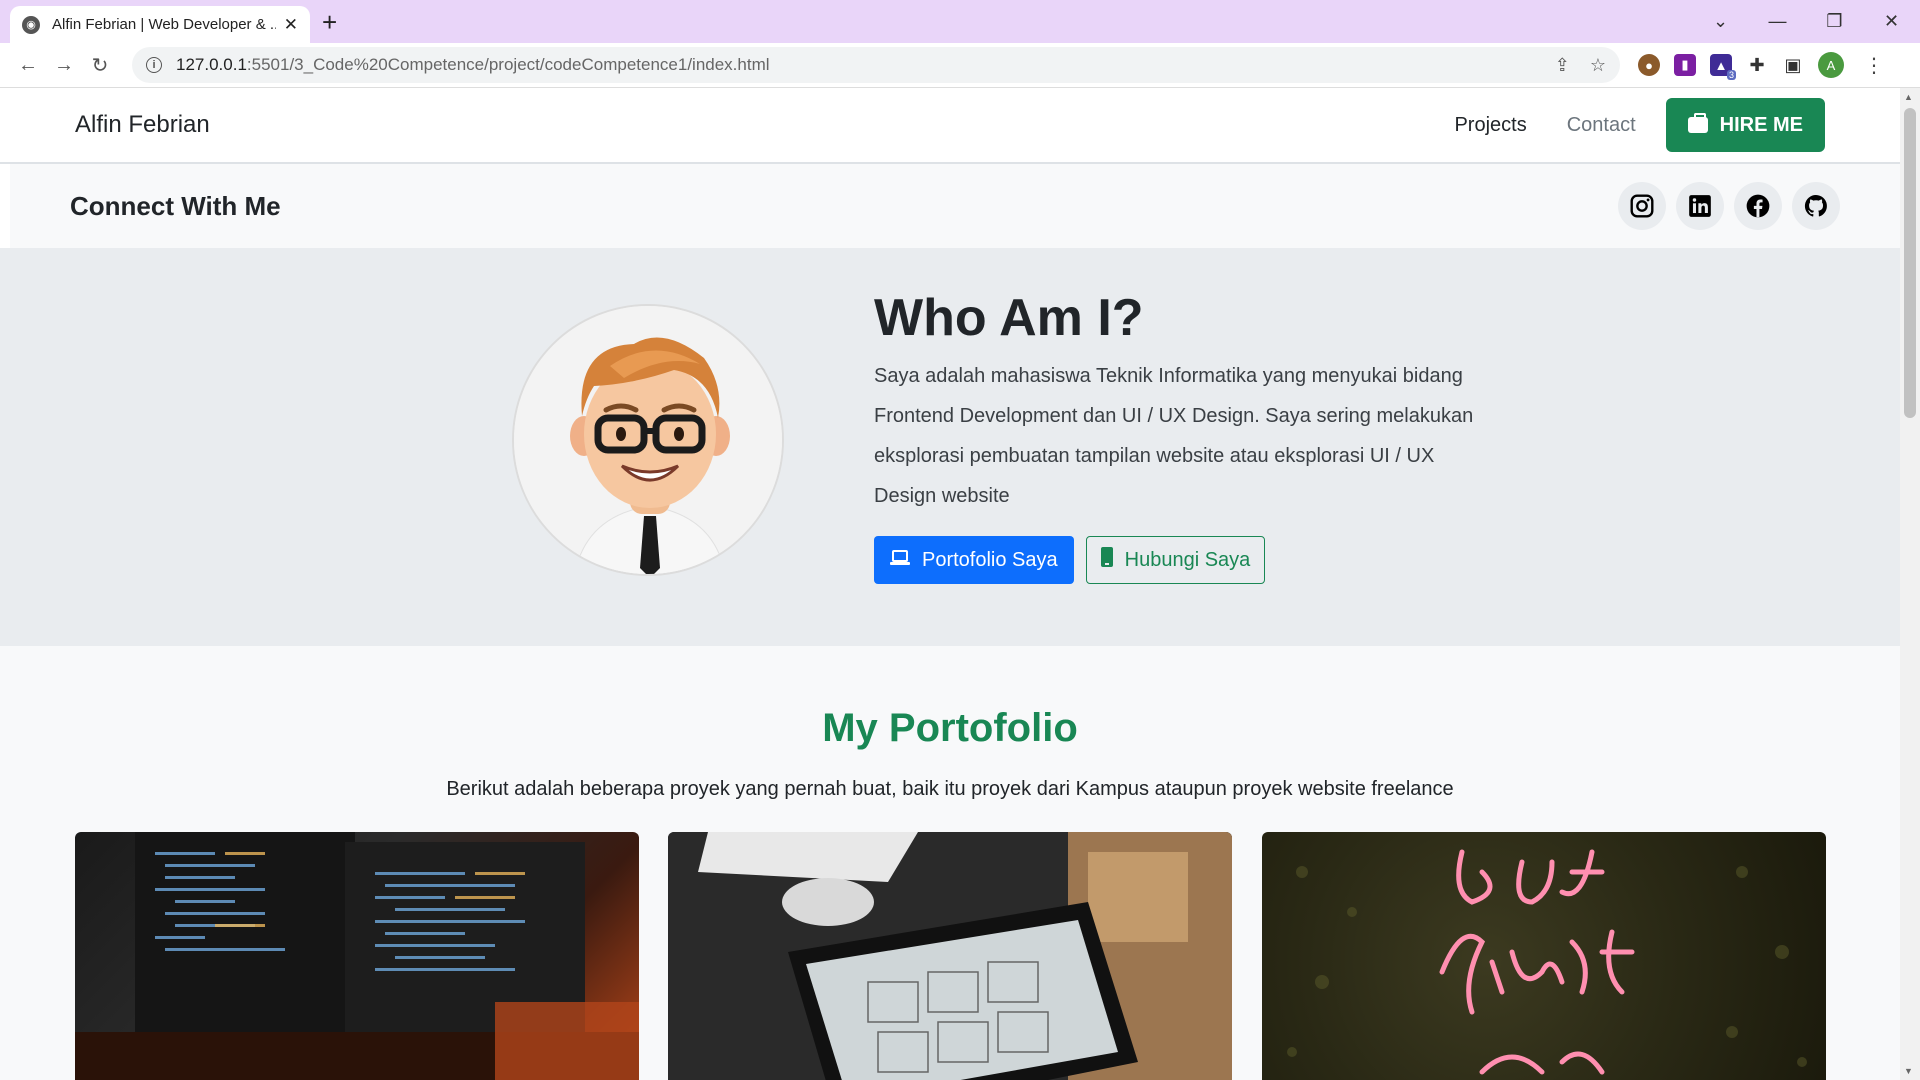 This screenshot has width=1920, height=1080. What do you see at coordinates (100, 65) in the screenshot?
I see `reload-button: ↻` at bounding box center [100, 65].